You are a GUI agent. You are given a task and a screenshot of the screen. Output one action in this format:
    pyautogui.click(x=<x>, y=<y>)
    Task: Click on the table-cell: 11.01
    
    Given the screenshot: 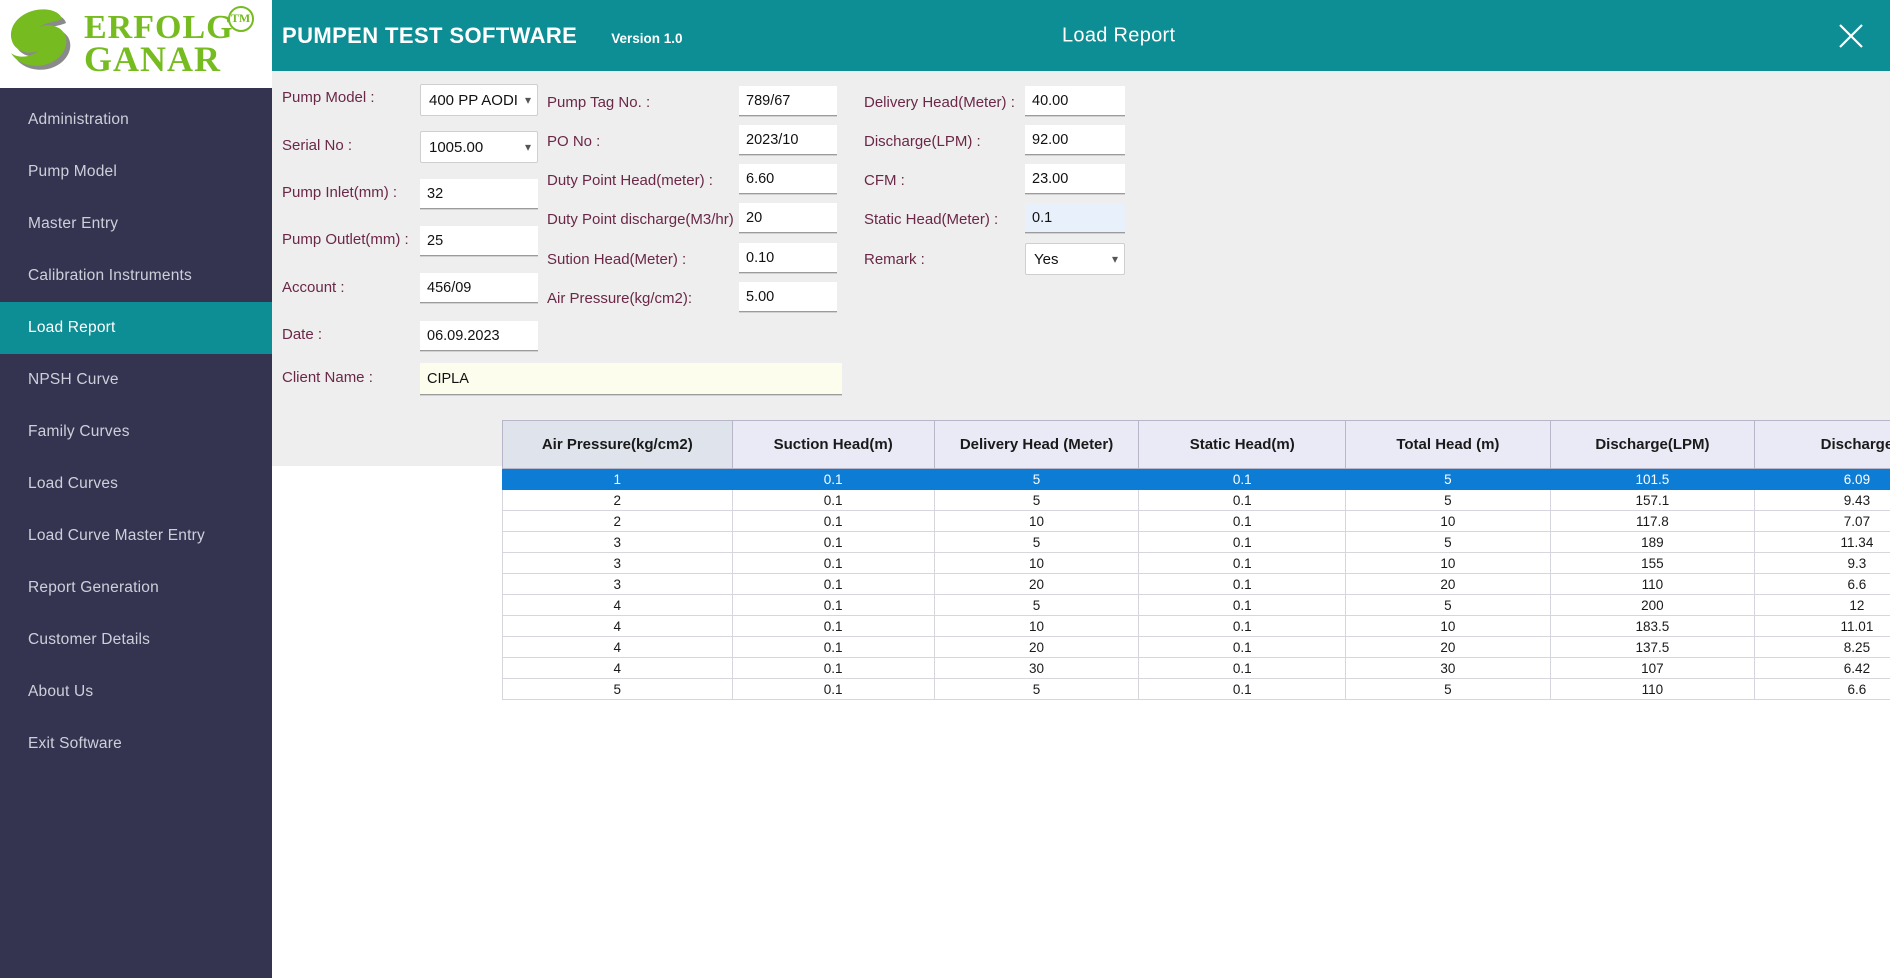 What is the action you would take?
    pyautogui.click(x=1822, y=626)
    